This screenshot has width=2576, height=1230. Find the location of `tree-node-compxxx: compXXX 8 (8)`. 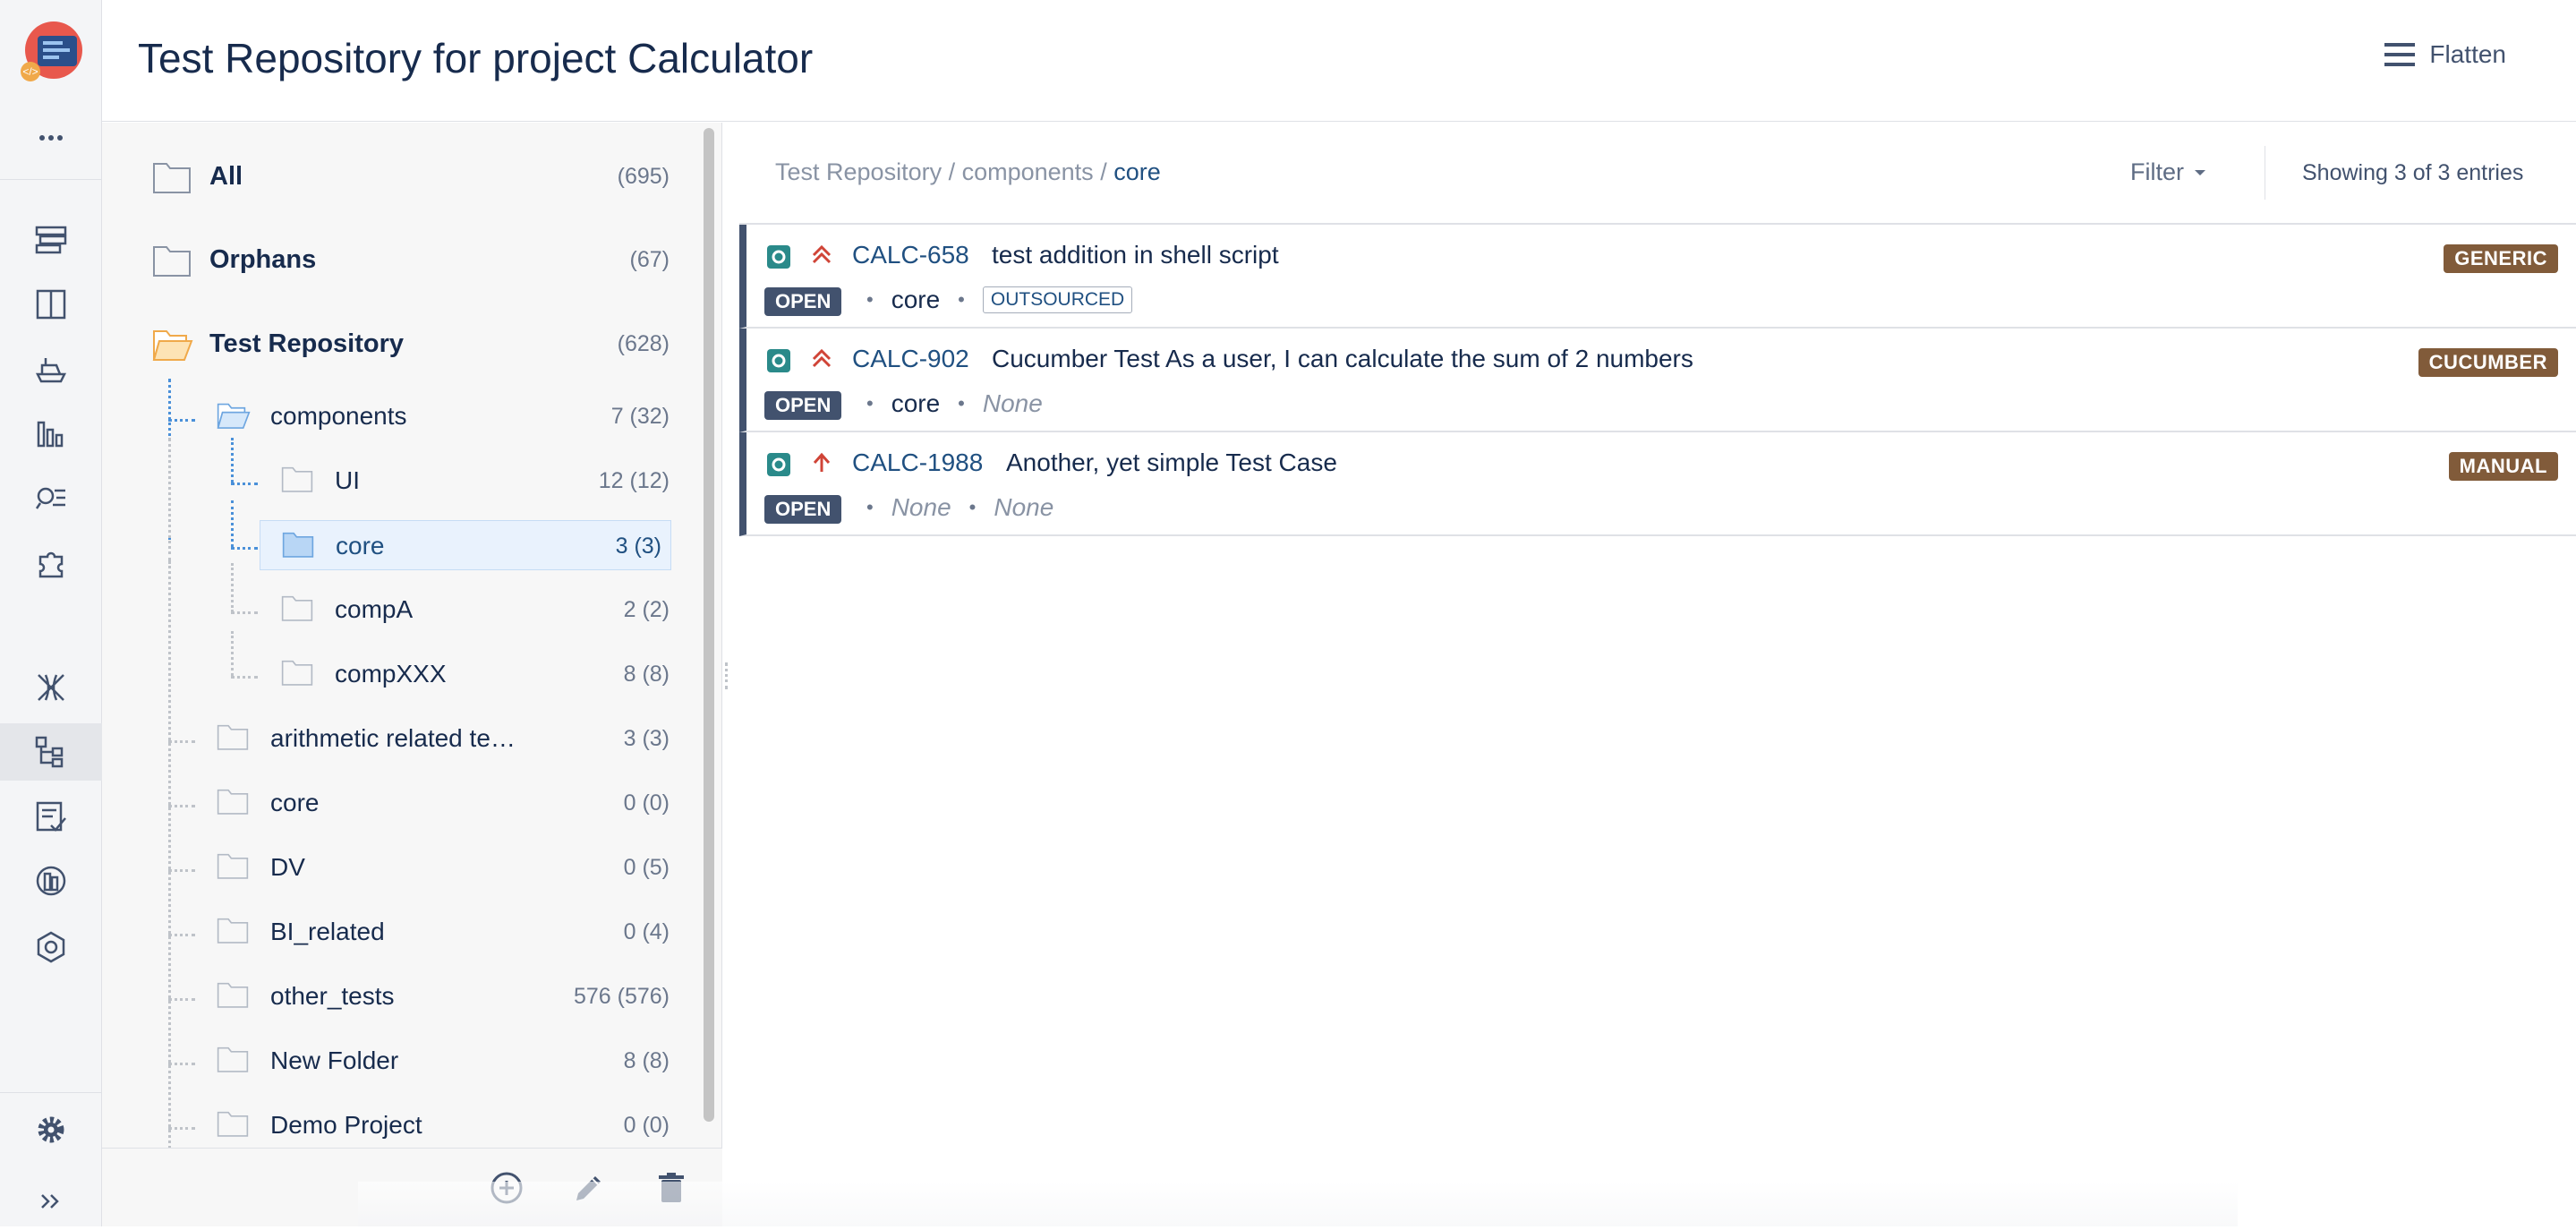

tree-node-compxxx: compXXX 8 (8) is located at coordinates (470, 674).